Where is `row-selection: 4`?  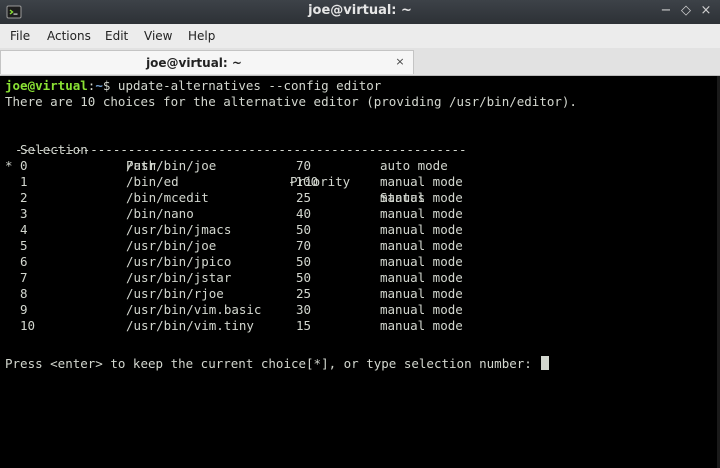
row-selection: 4 is located at coordinates (24, 229).